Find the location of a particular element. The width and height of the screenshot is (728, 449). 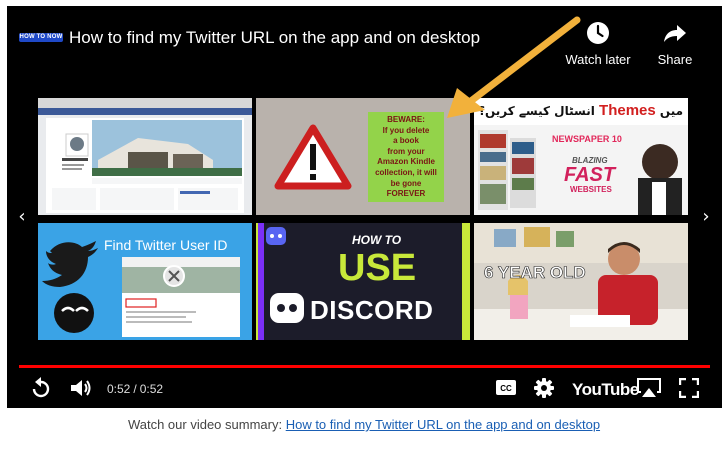

watch-later-button: Watch later is located at coordinates (598, 43).